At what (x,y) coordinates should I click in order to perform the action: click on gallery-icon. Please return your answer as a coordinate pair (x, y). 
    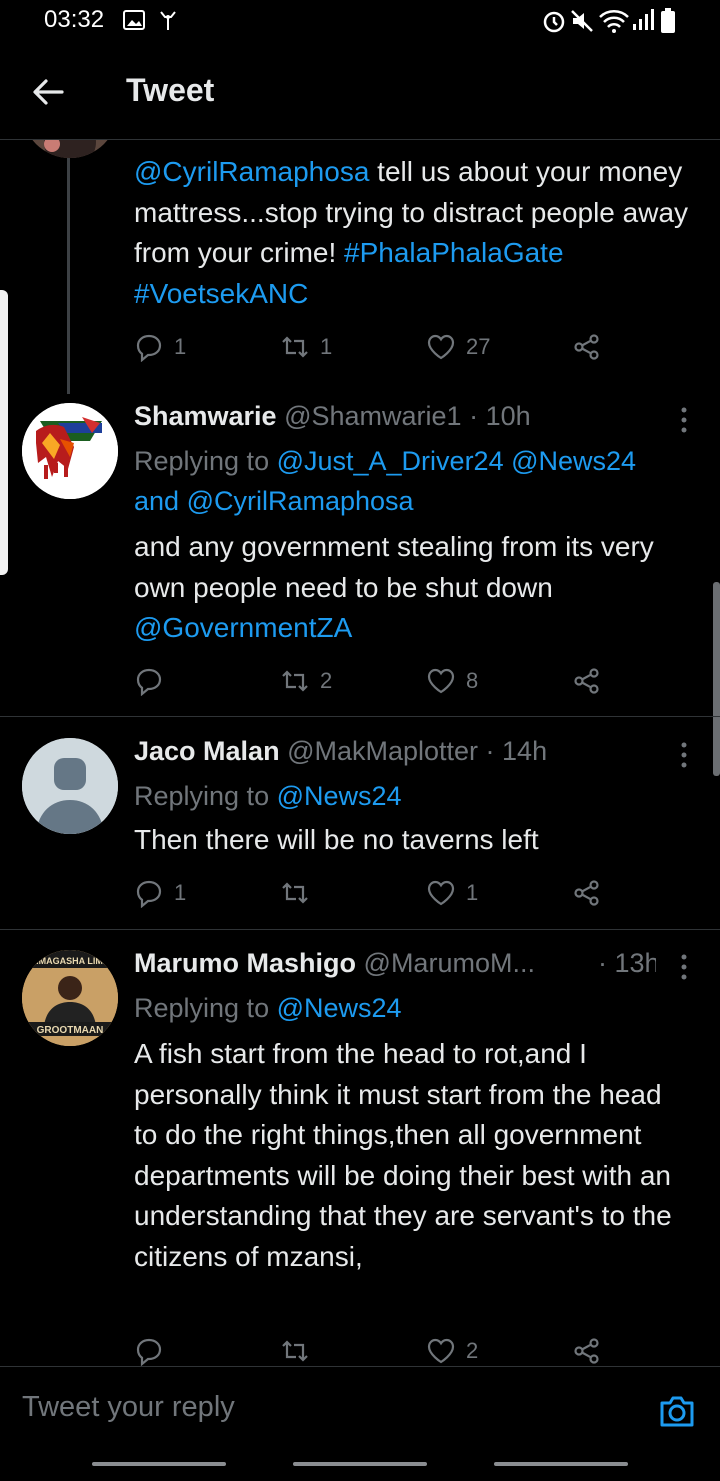
    Looking at the image, I should click on (134, 20).